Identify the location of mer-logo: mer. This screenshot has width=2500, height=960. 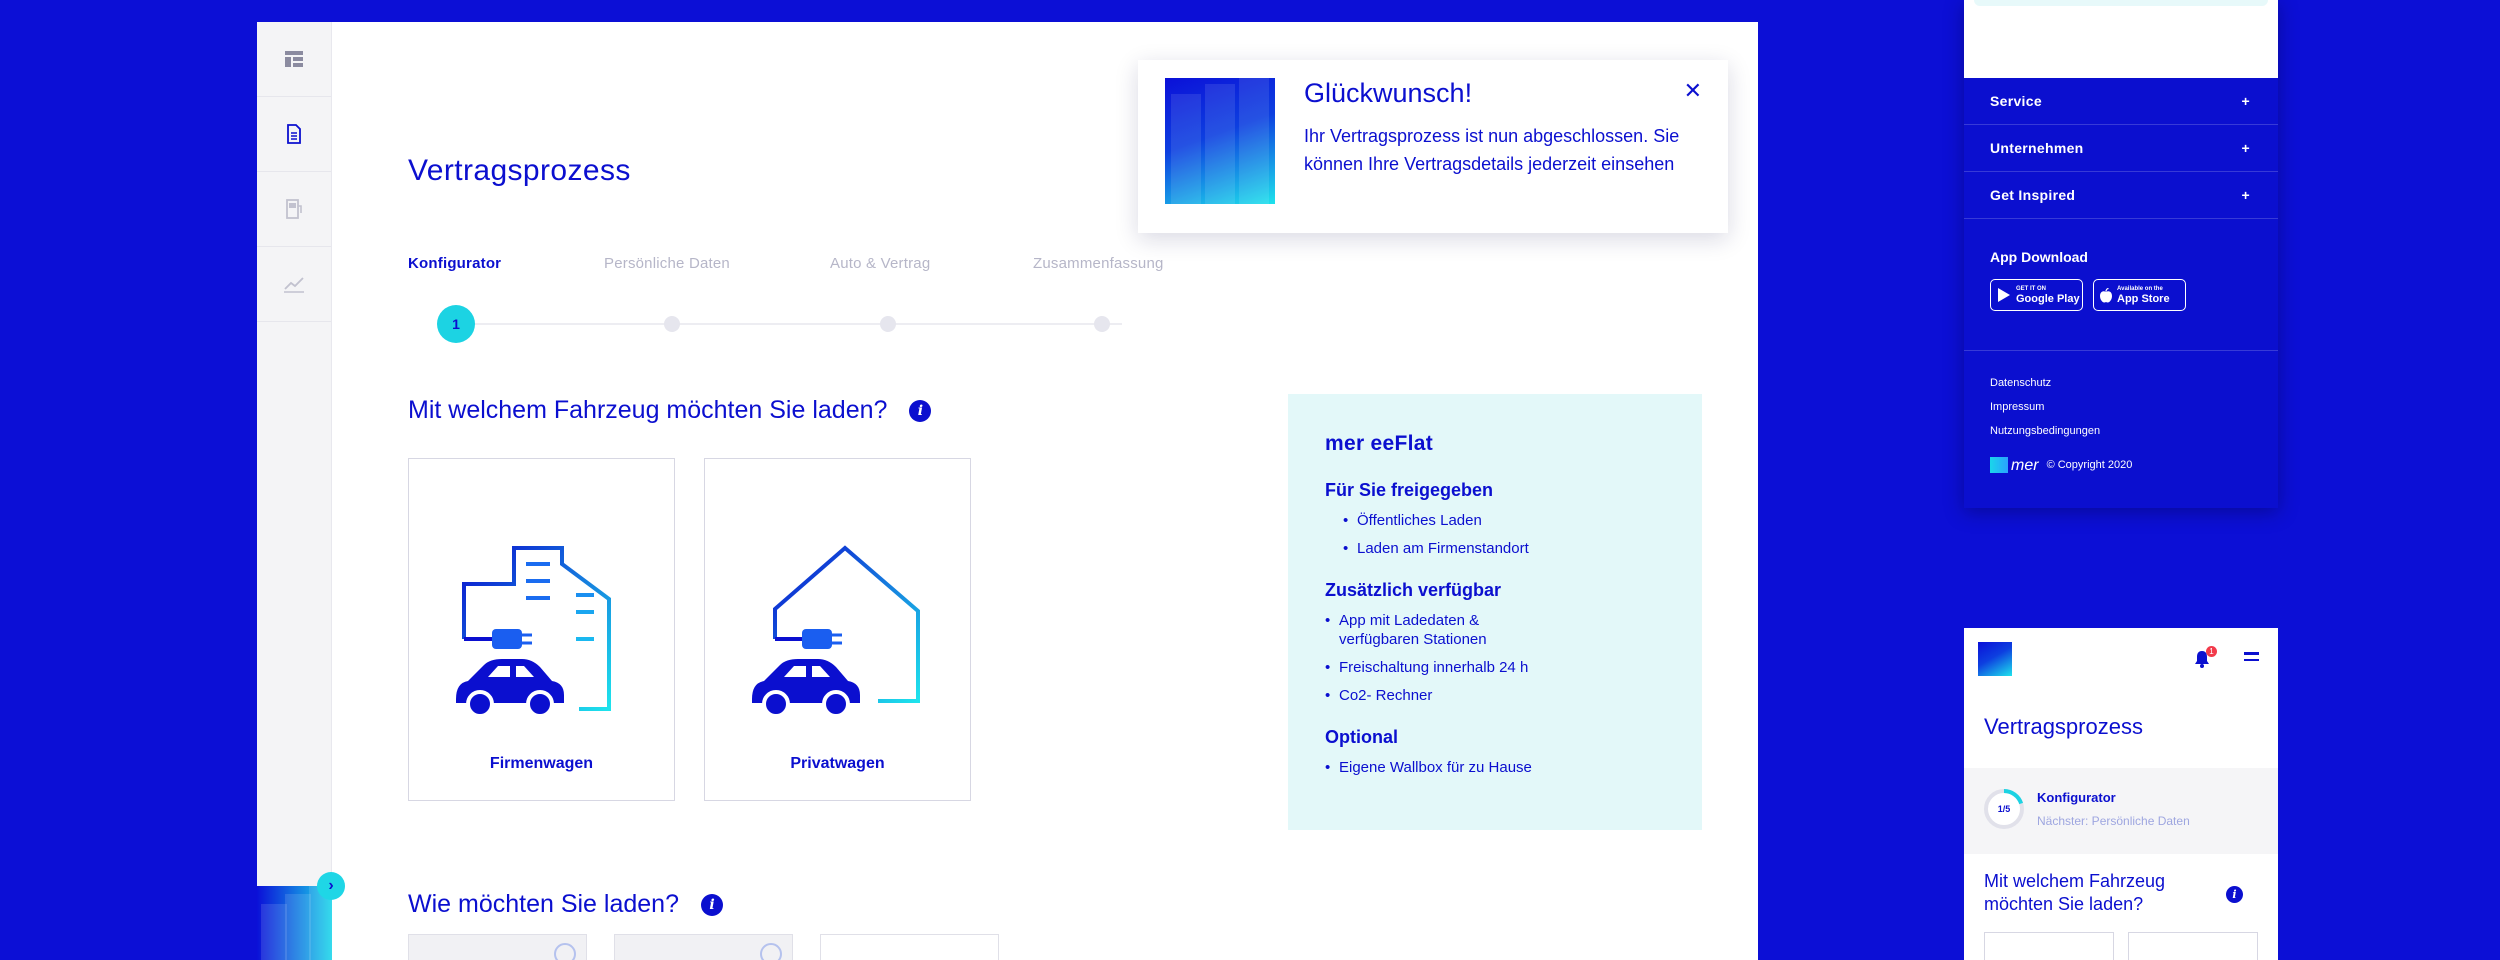
(2014, 465).